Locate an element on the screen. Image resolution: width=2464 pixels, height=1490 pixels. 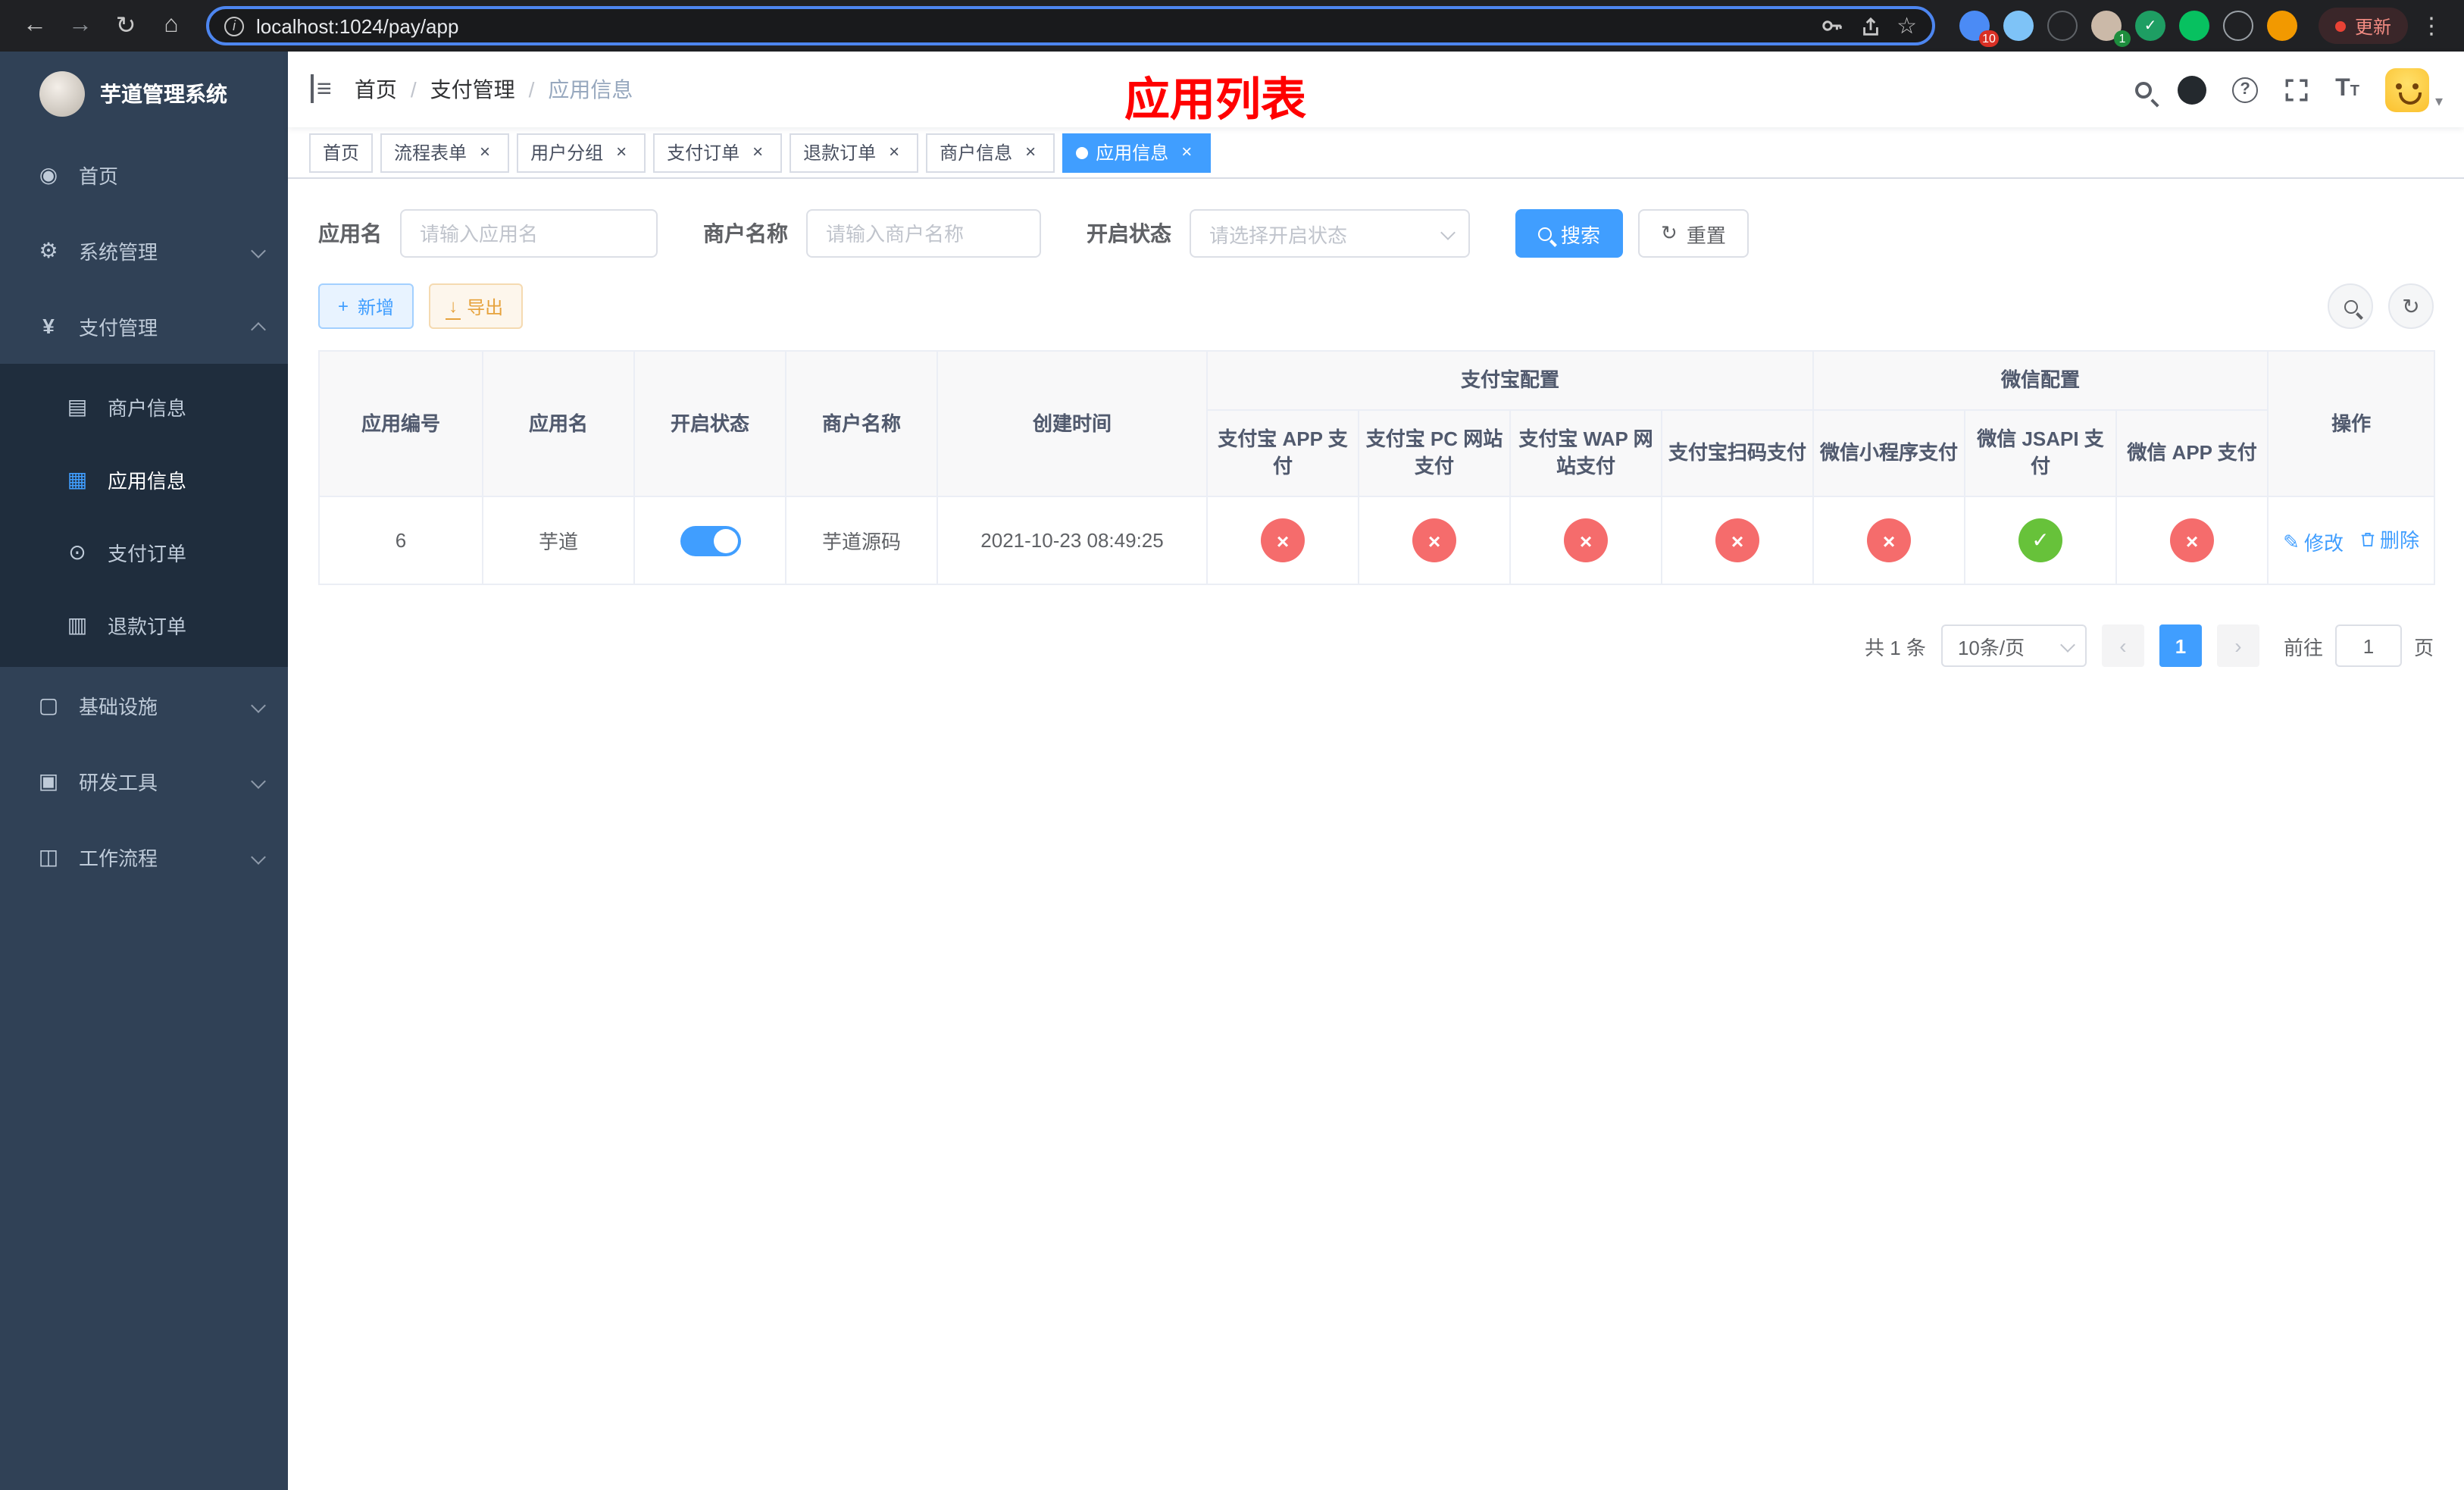
col-ops: 操作 is located at coordinates (2351, 424).